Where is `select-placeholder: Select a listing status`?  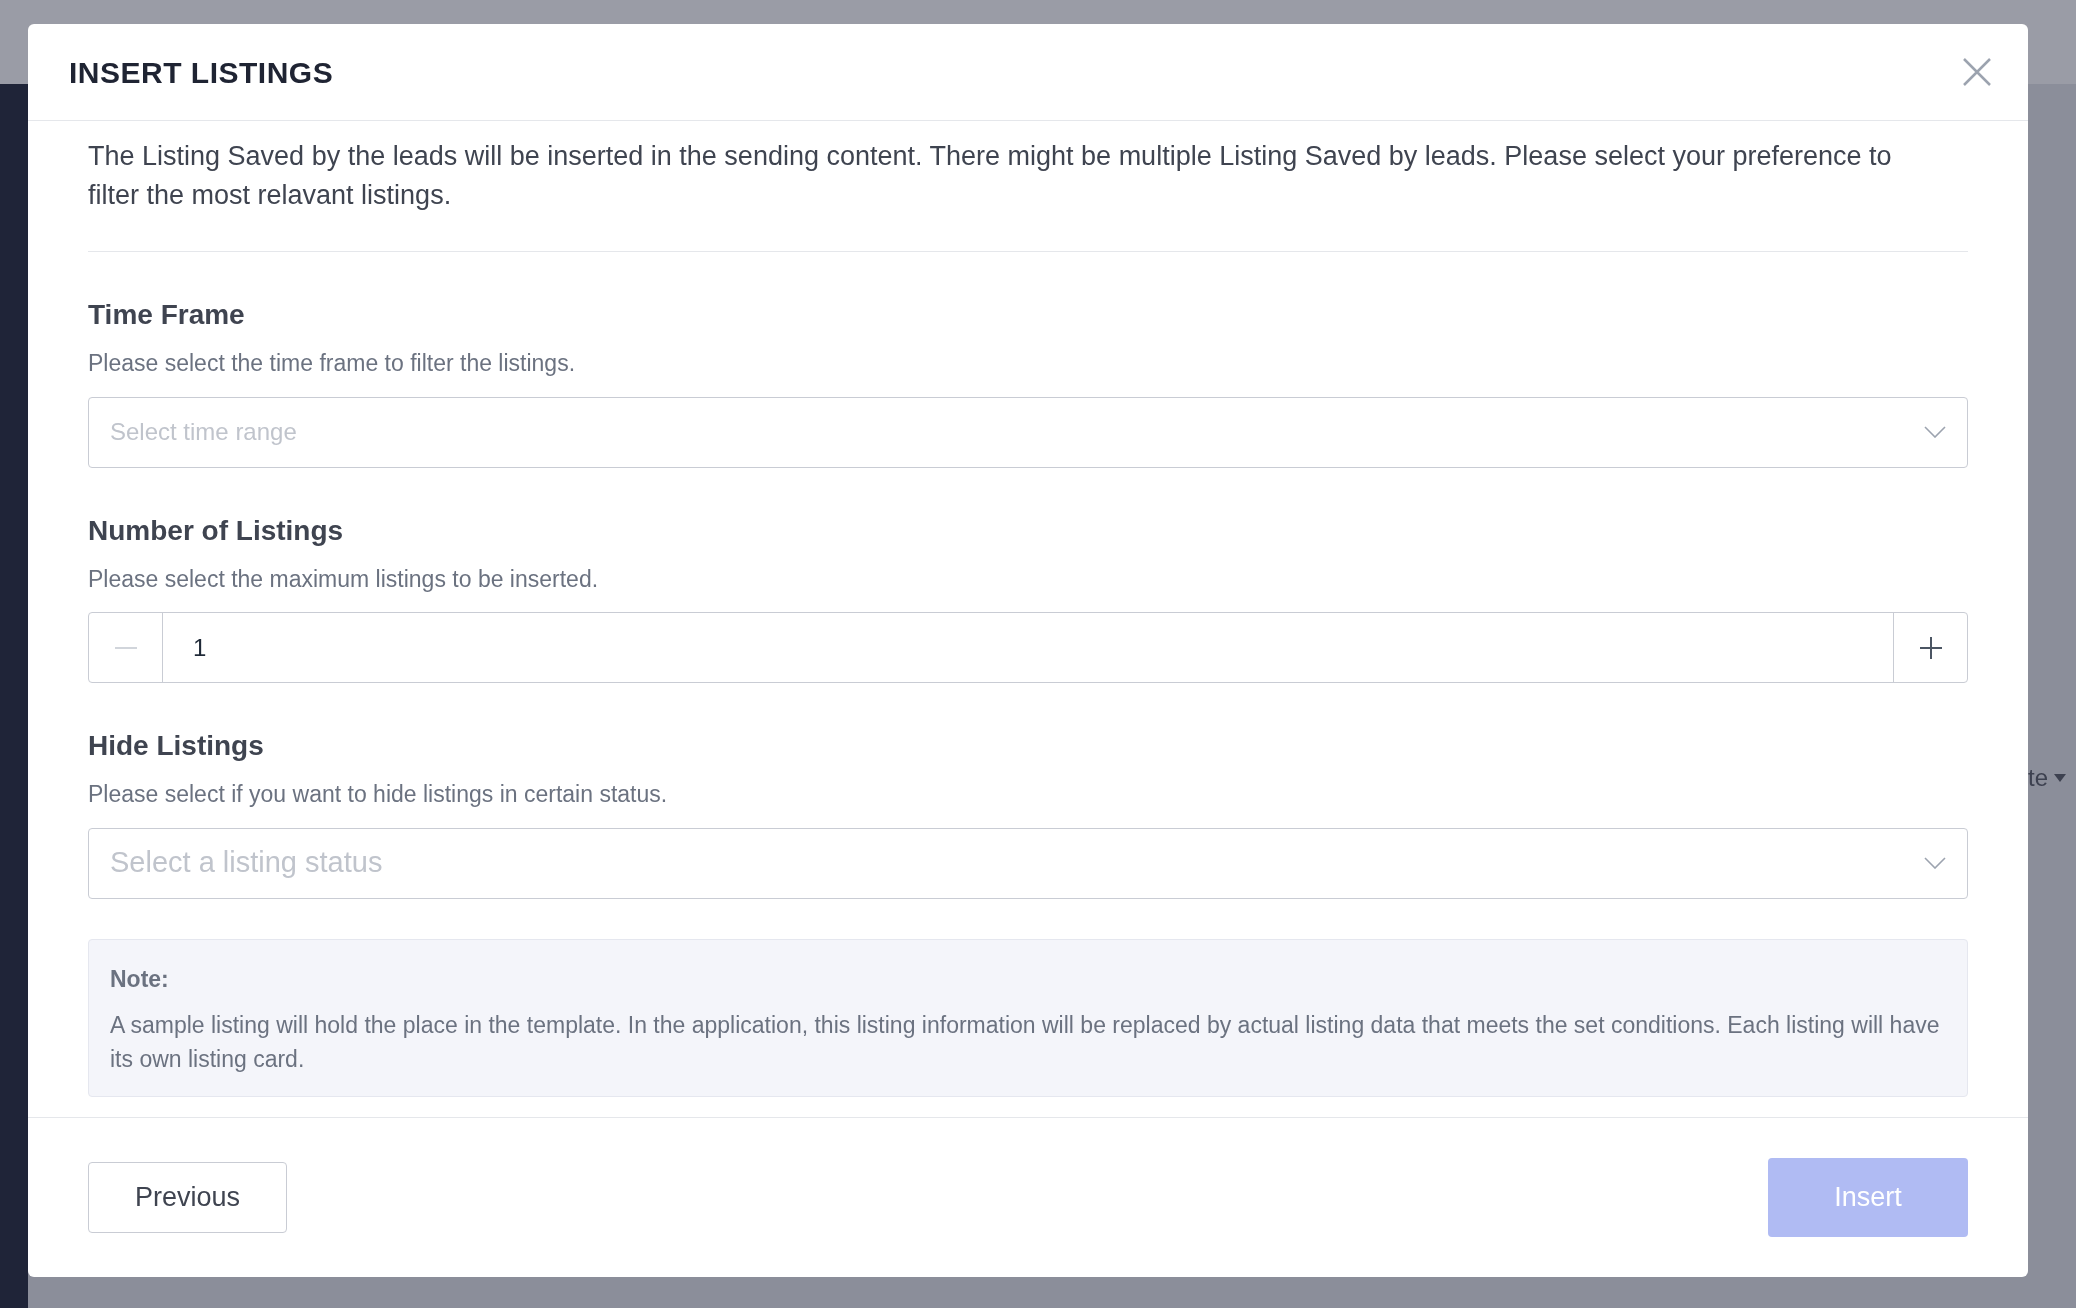
select-placeholder: Select a listing status is located at coordinates (246, 863).